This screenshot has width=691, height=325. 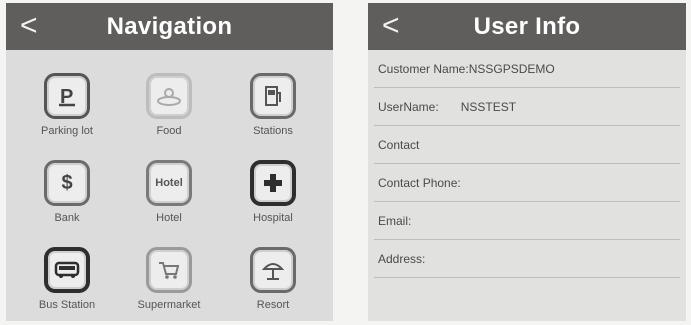 What do you see at coordinates (169, 183) in the screenshot?
I see `hotel-icon: Hotel` at bounding box center [169, 183].